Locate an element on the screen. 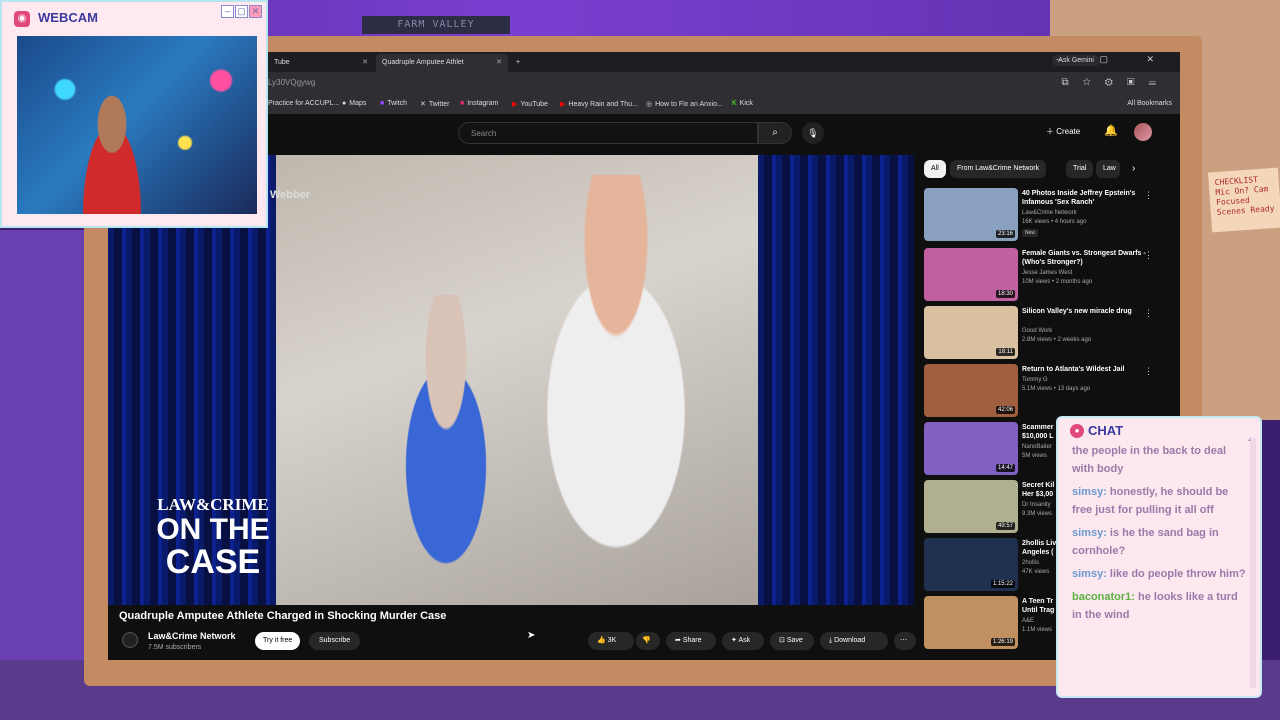 This screenshot has height=720, width=1280. bookmark-item: K Kick is located at coordinates (742, 103).